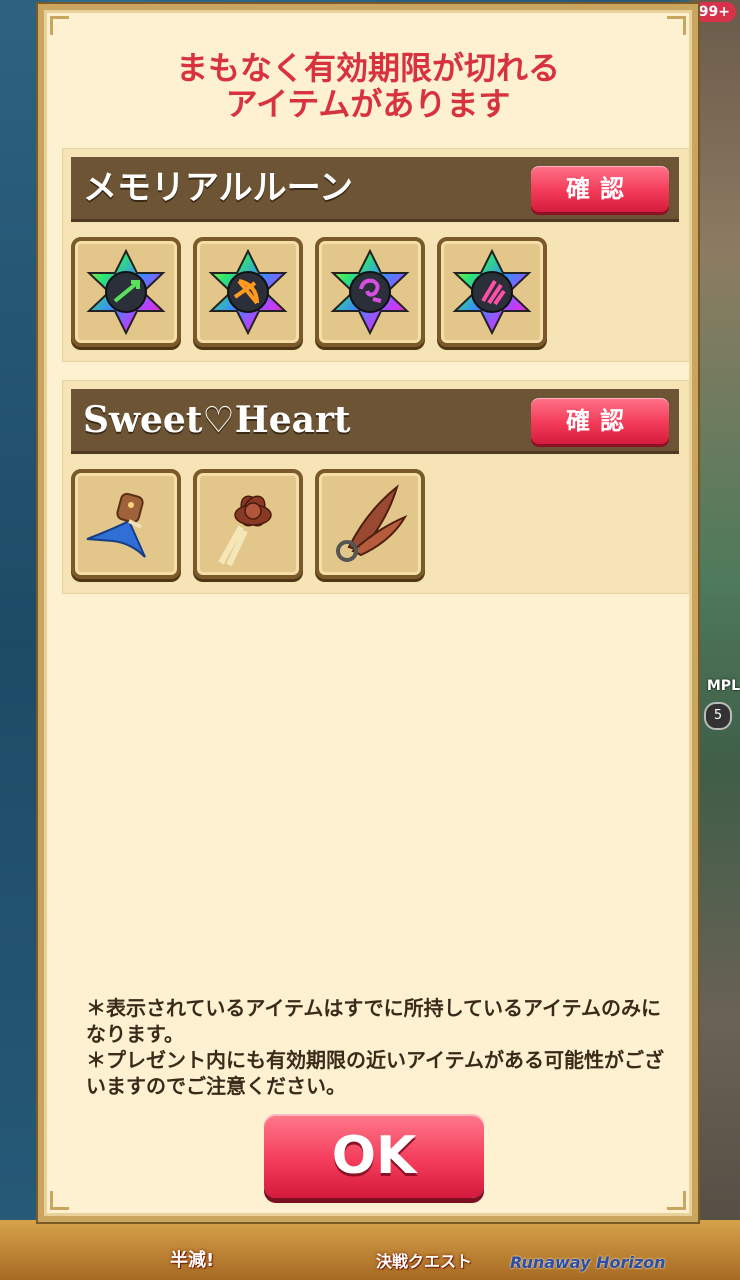 This screenshot has height=1280, width=740. What do you see at coordinates (116, 525) in the screenshot?
I see `ribbon-bell-icon` at bounding box center [116, 525].